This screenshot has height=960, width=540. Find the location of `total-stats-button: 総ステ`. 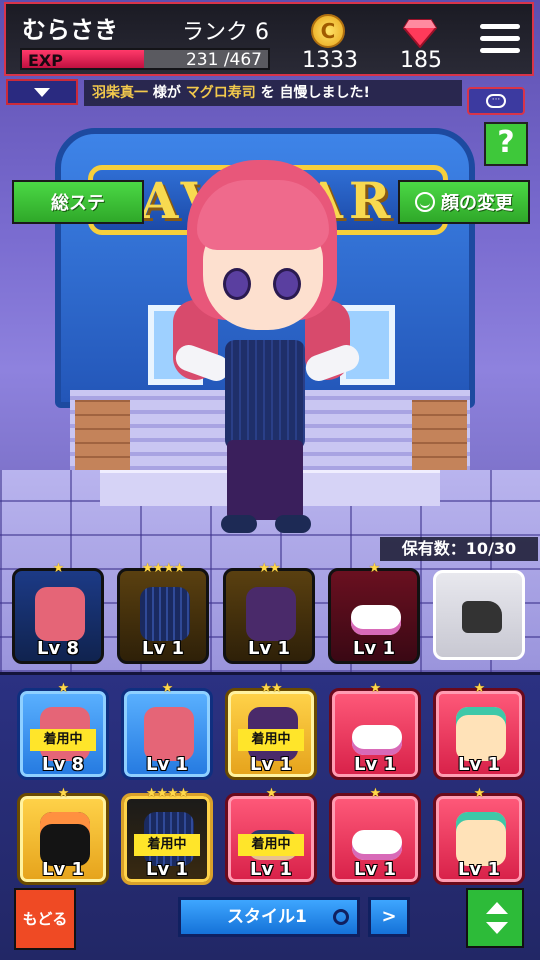

total-stats-button: 総ステ is located at coordinates (78, 202).